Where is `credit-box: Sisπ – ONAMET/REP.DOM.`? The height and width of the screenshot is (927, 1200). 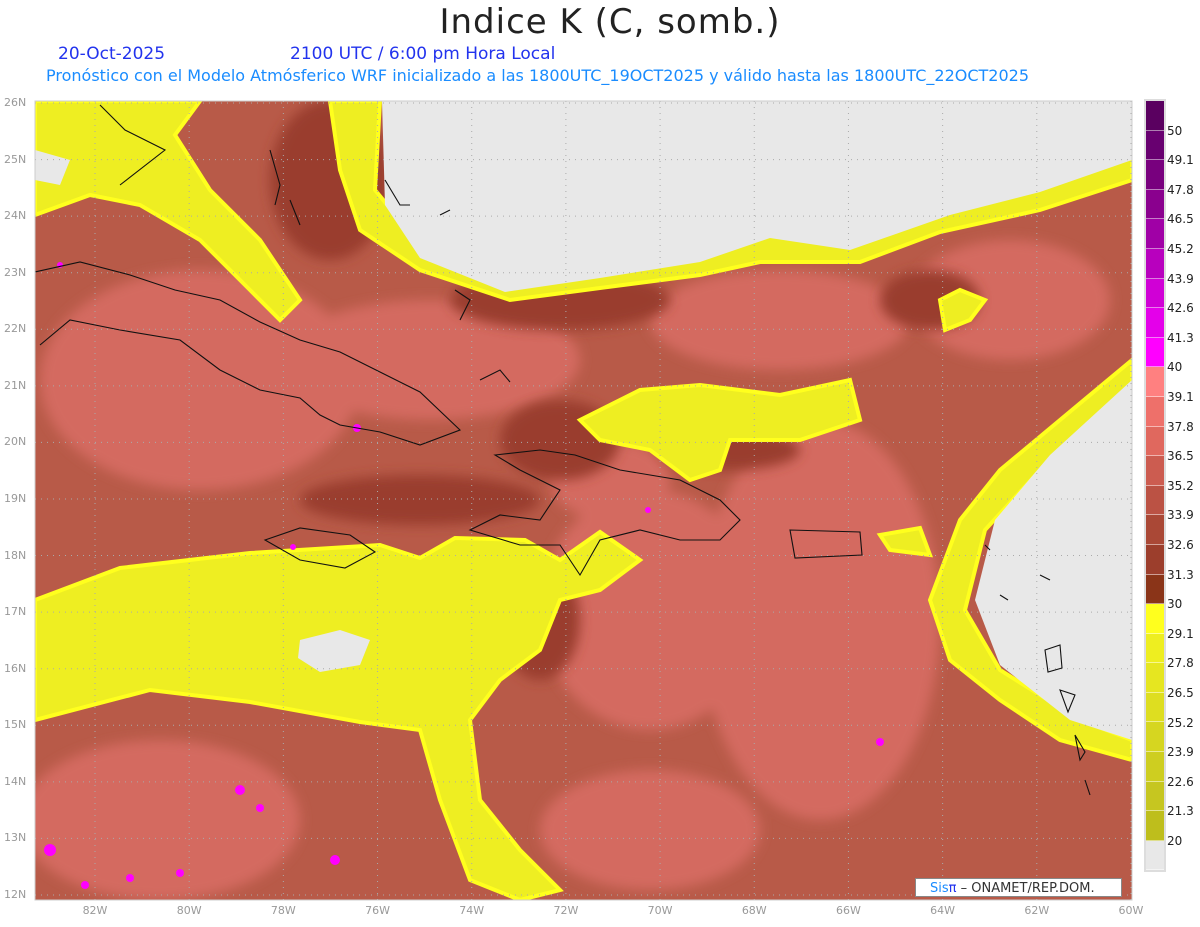 credit-box: Sisπ – ONAMET/REP.DOM. is located at coordinates (1018, 887).